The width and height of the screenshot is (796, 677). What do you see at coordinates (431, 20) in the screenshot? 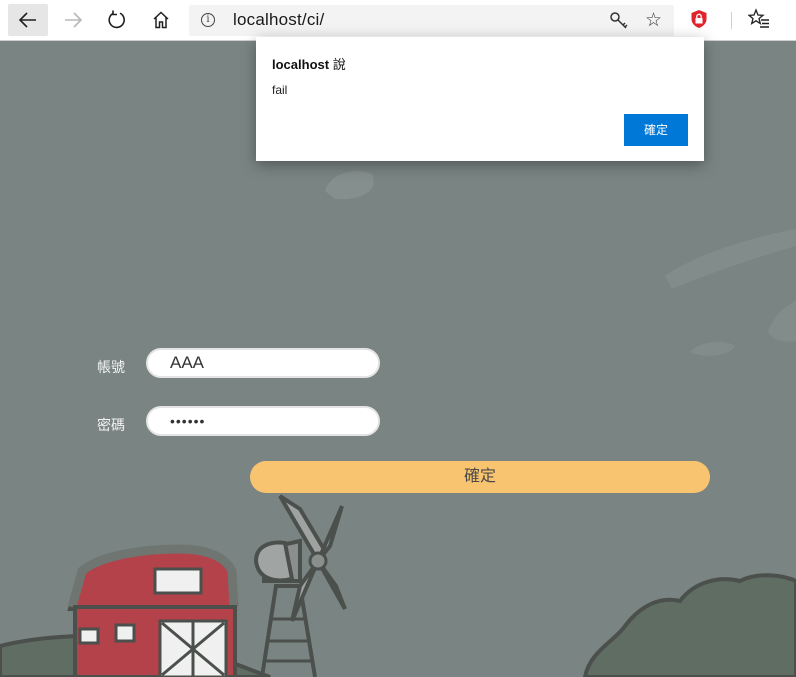
I see `address-bar: i localhost/ci/ ☆` at bounding box center [431, 20].